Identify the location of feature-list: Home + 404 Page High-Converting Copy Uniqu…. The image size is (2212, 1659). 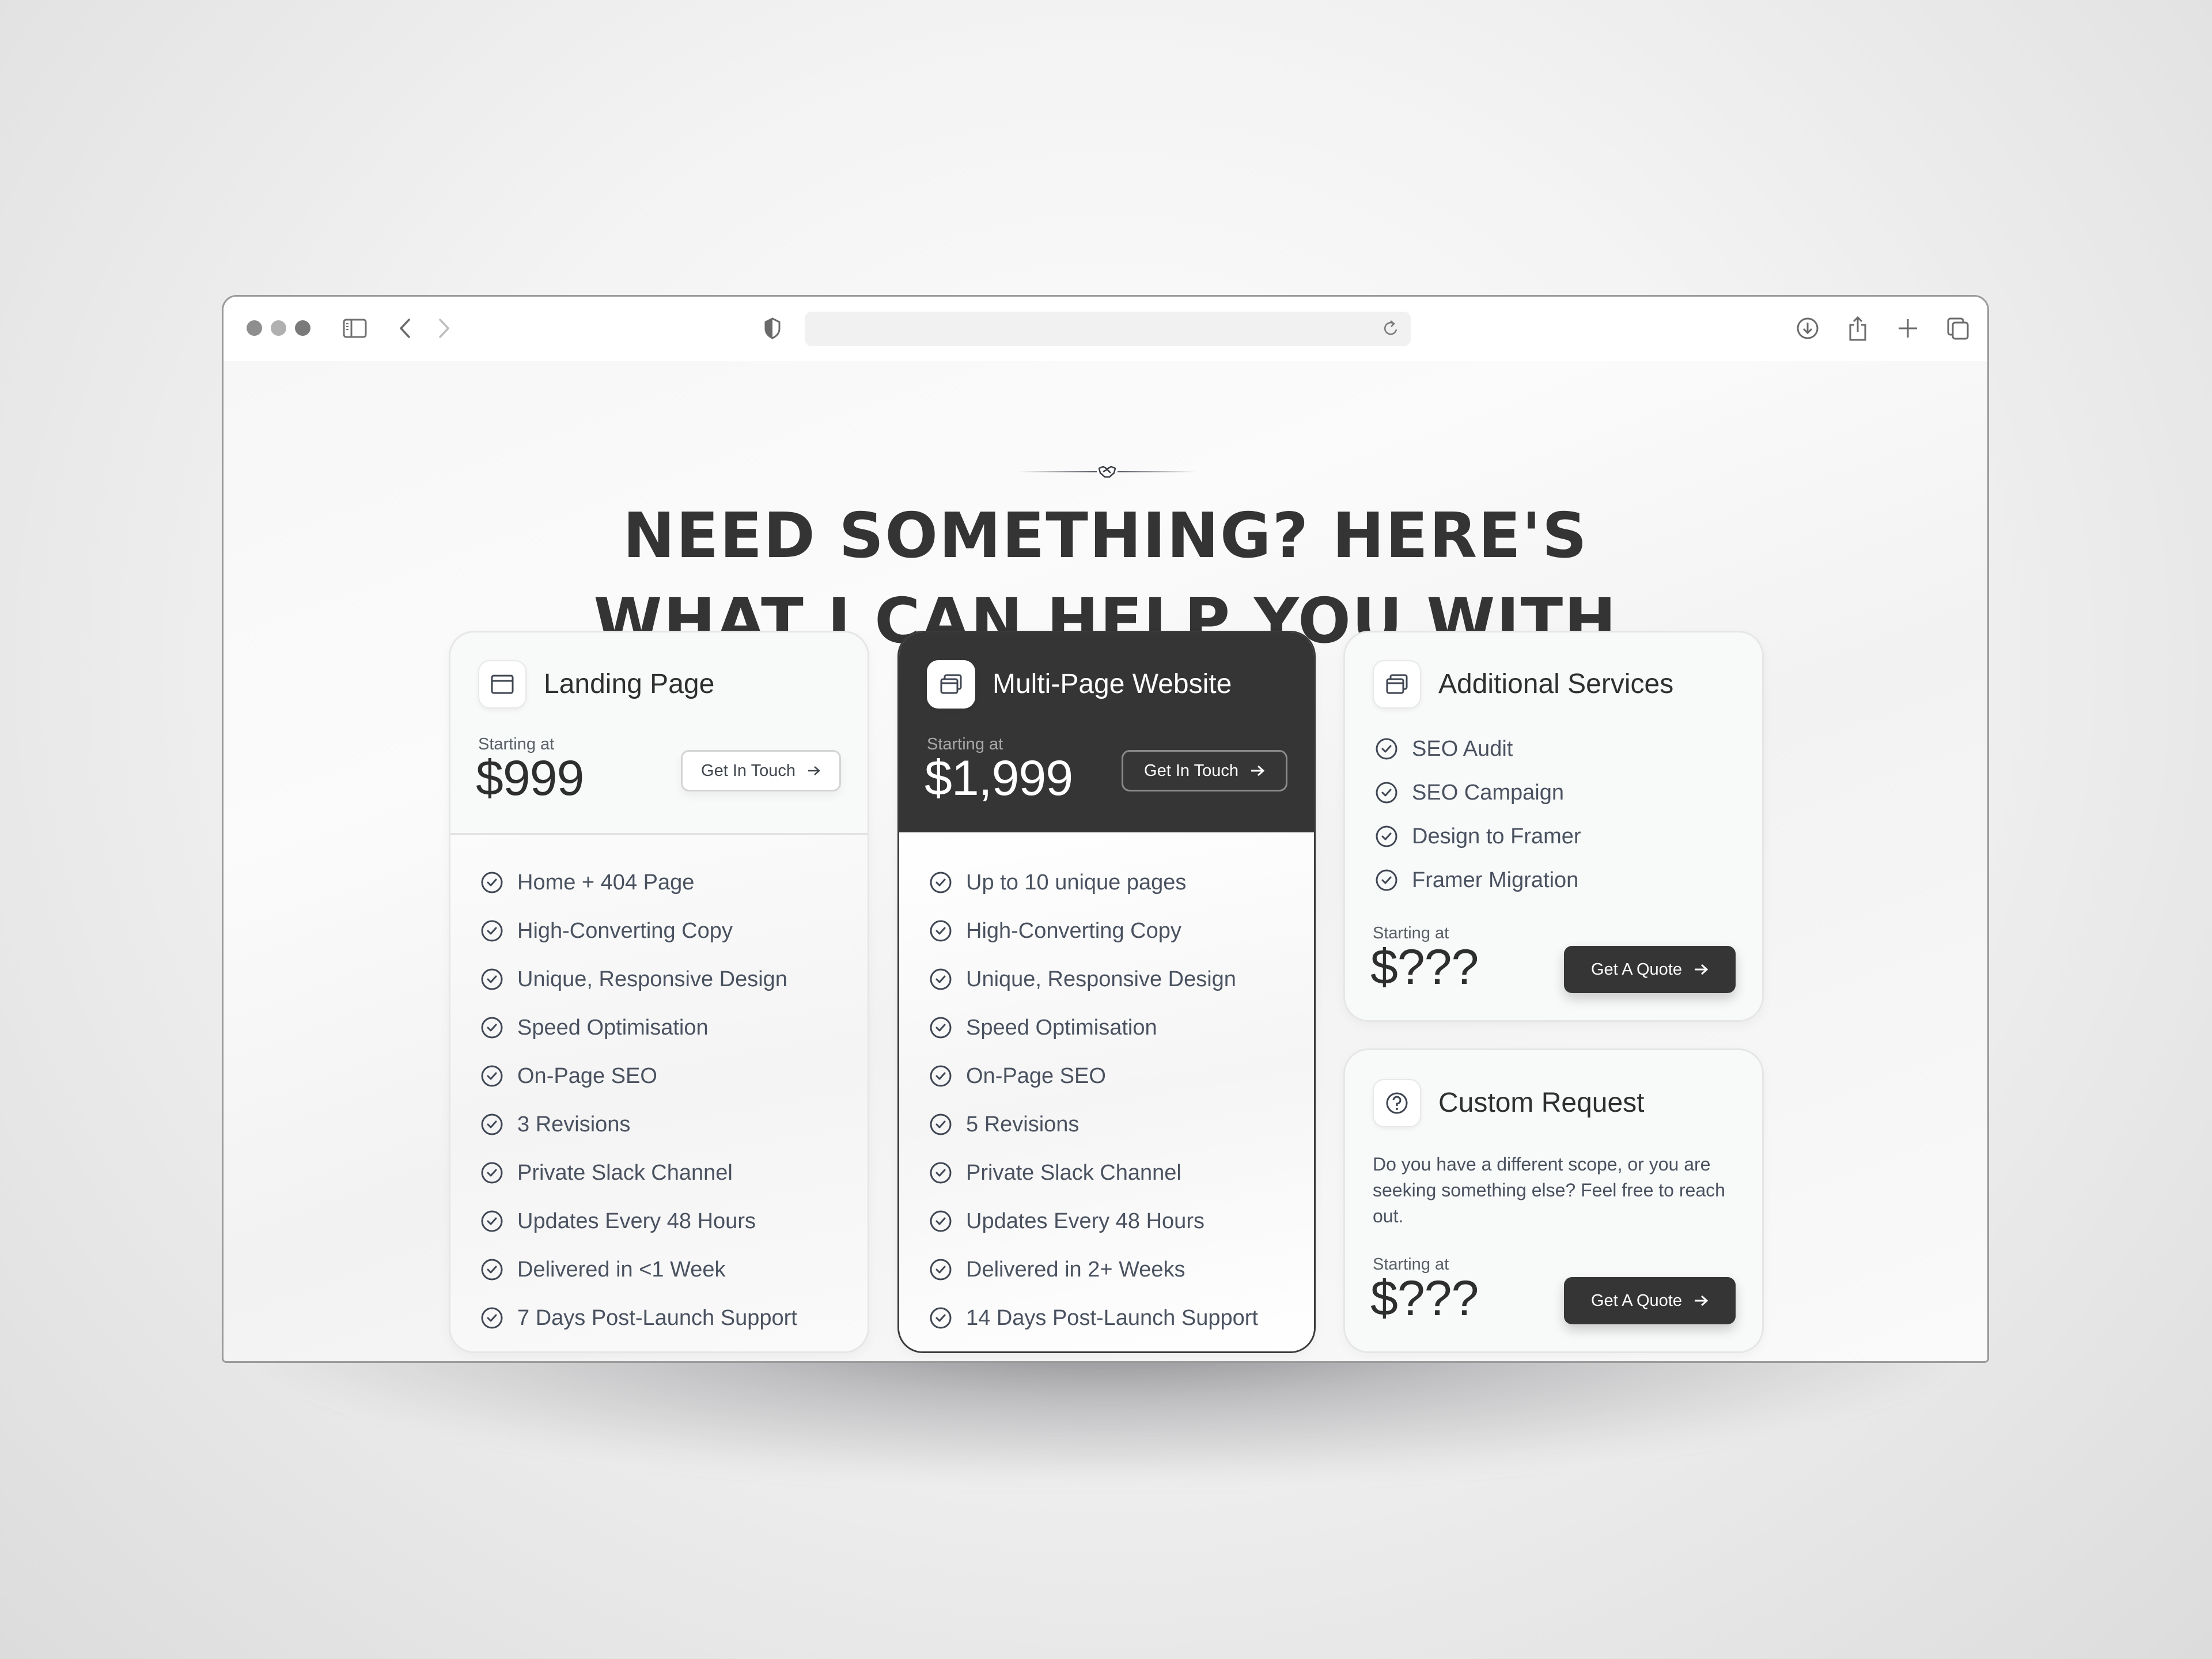
(638, 1100).